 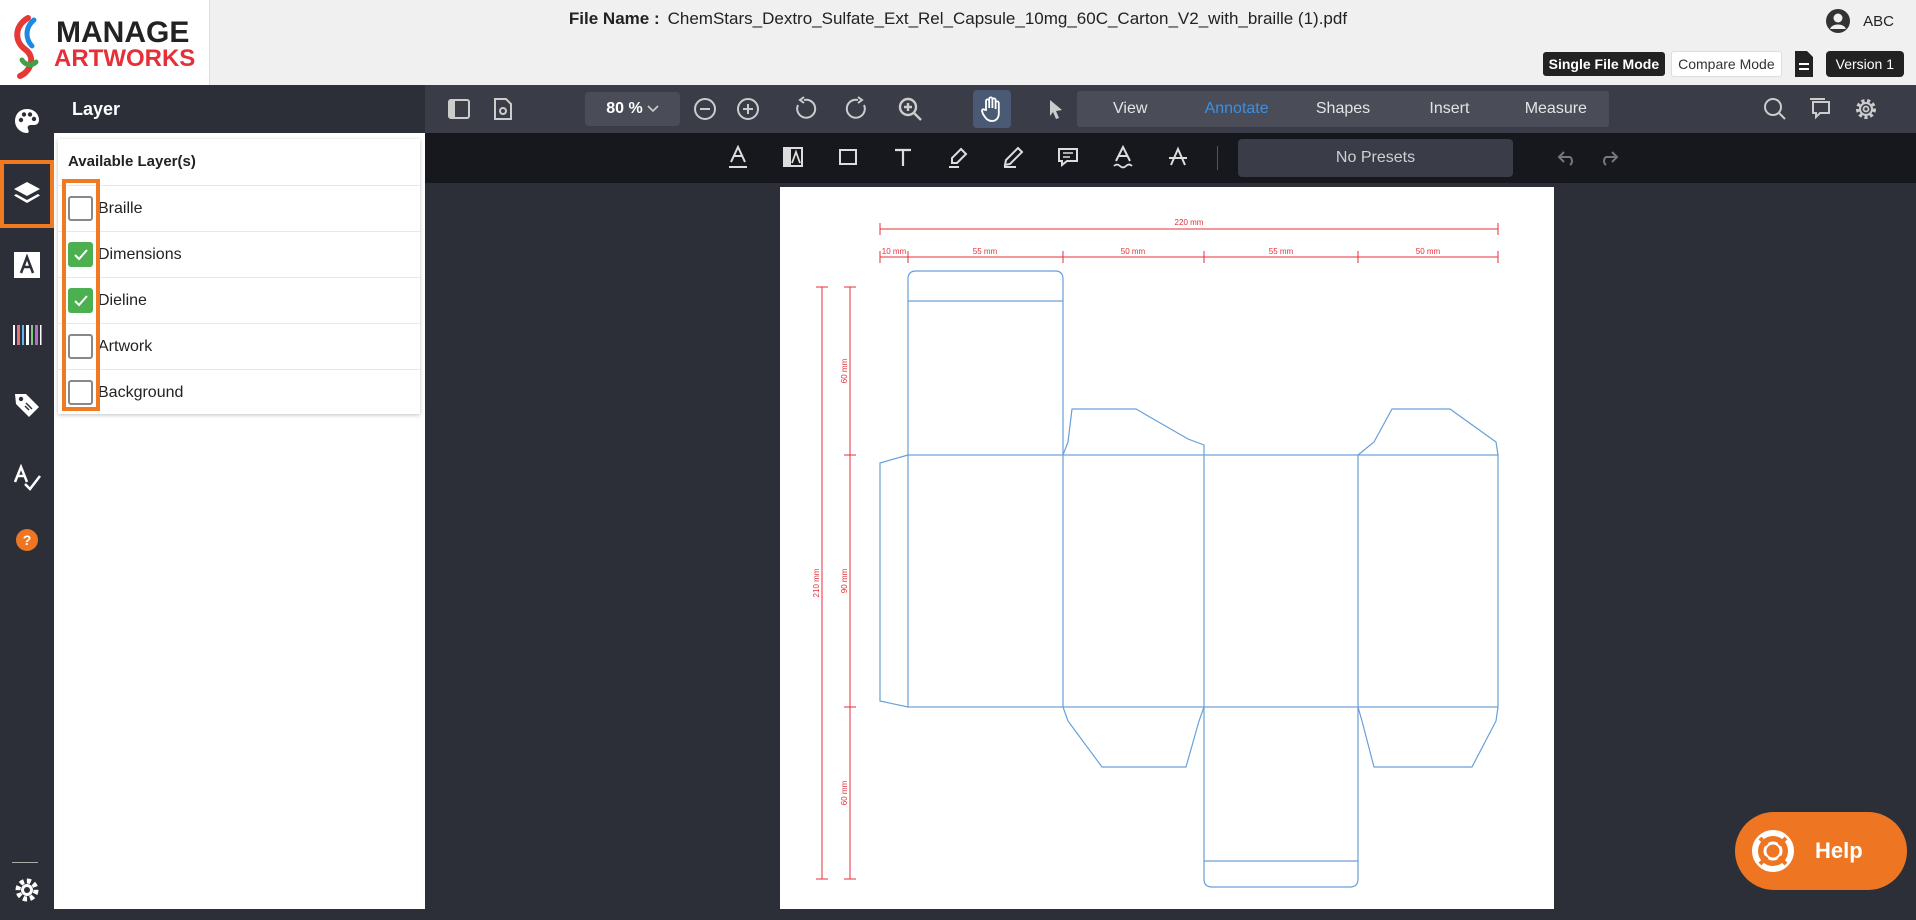 What do you see at coordinates (958, 157) in the screenshot?
I see `highlighter-icon` at bounding box center [958, 157].